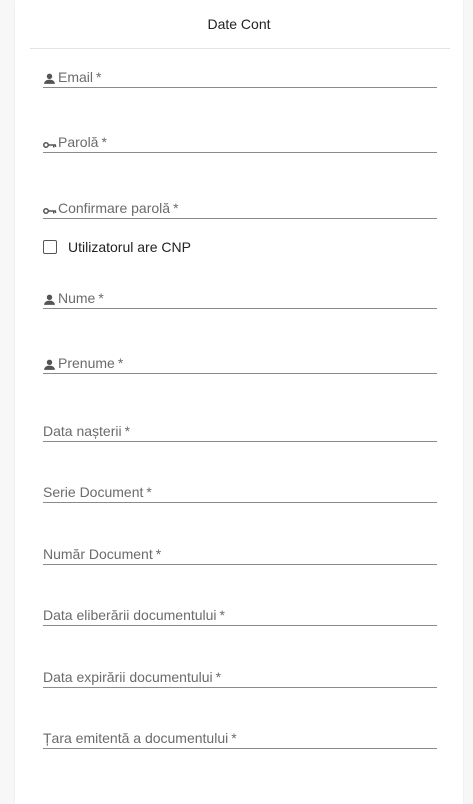 Image resolution: width=473 pixels, height=804 pixels. What do you see at coordinates (240, 48) in the screenshot?
I see `header-divider` at bounding box center [240, 48].